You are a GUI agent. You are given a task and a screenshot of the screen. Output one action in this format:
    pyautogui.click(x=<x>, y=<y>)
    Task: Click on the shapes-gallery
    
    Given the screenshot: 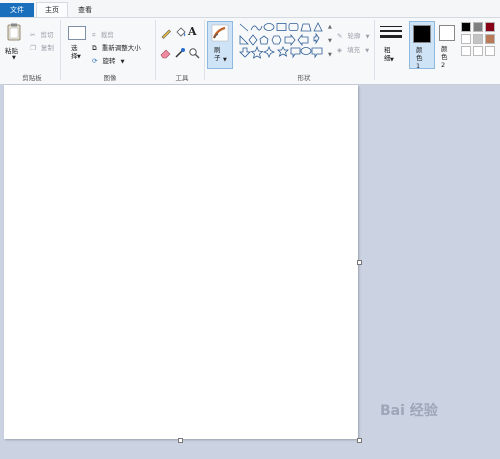 What is the action you would take?
    pyautogui.click(x=283, y=42)
    